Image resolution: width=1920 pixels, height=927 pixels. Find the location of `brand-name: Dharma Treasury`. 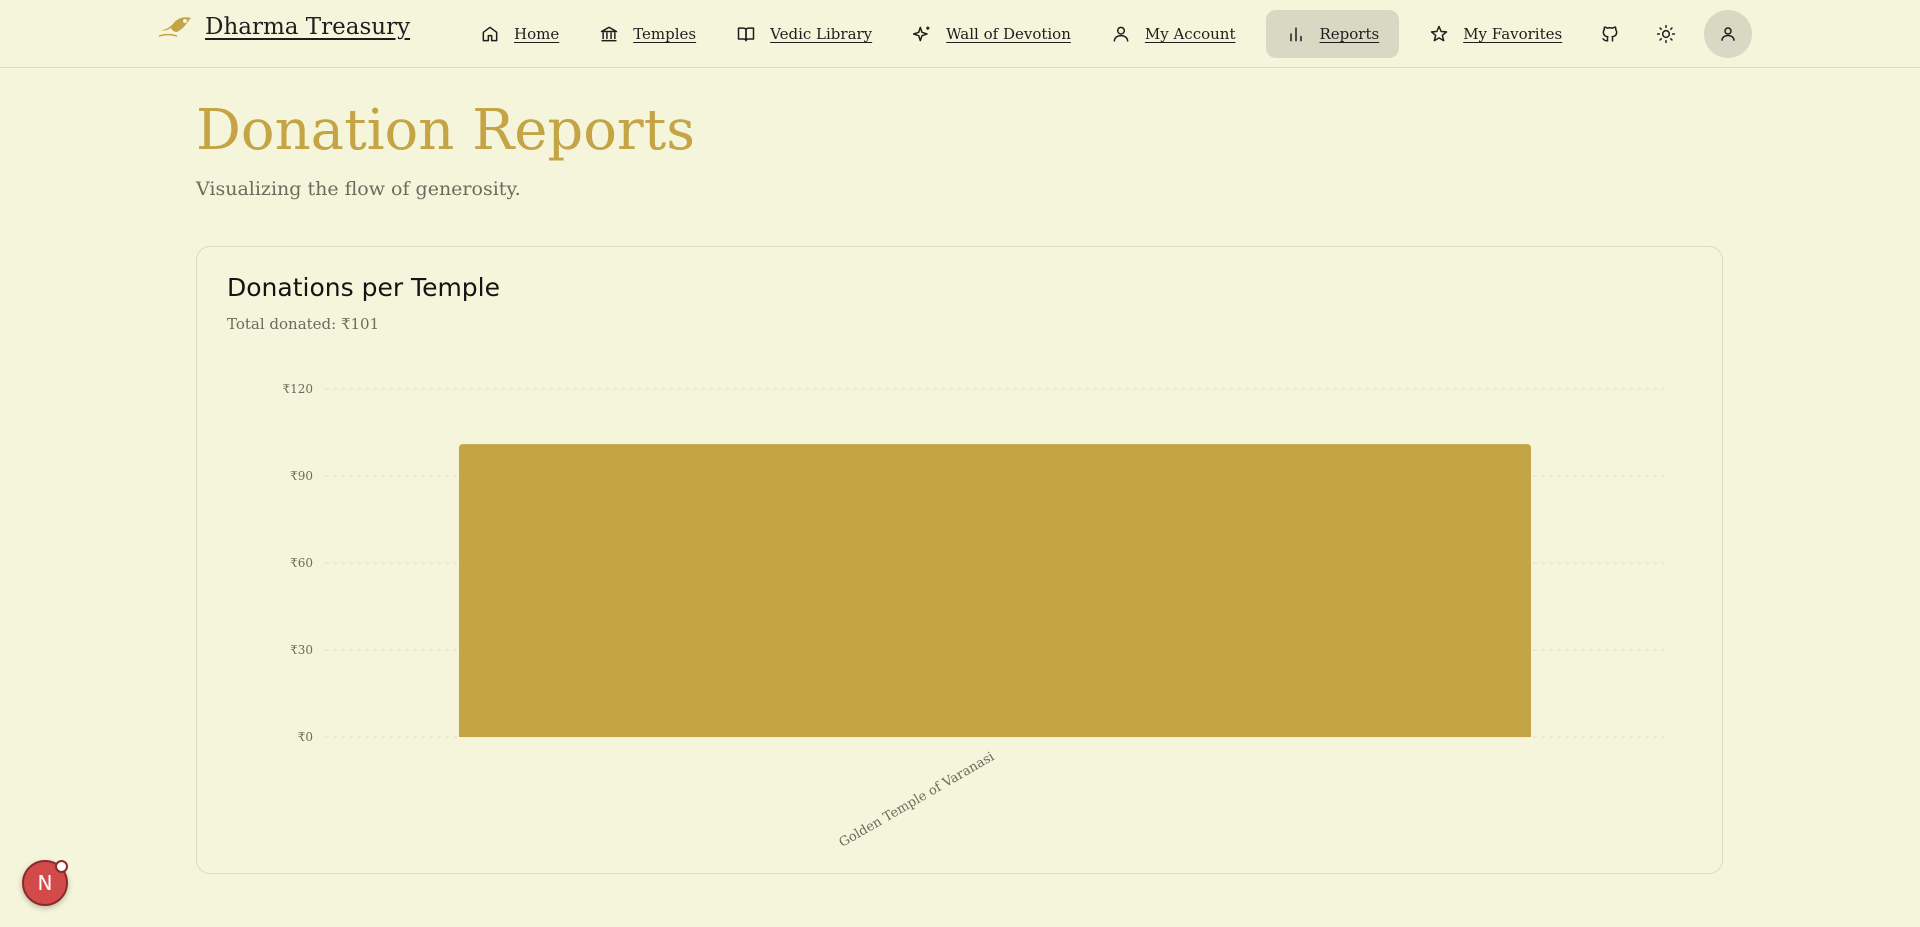

brand-name: Dharma Treasury is located at coordinates (308, 27).